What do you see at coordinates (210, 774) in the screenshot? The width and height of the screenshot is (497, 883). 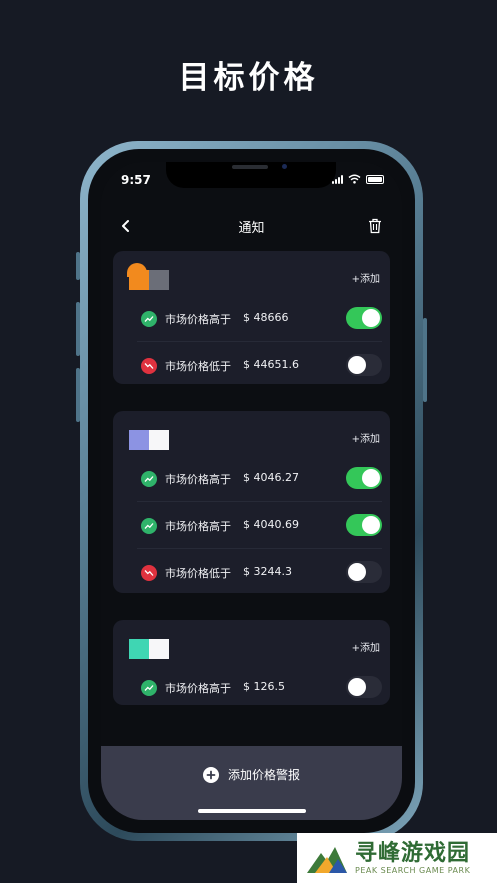 I see `plus-circle-icon` at bounding box center [210, 774].